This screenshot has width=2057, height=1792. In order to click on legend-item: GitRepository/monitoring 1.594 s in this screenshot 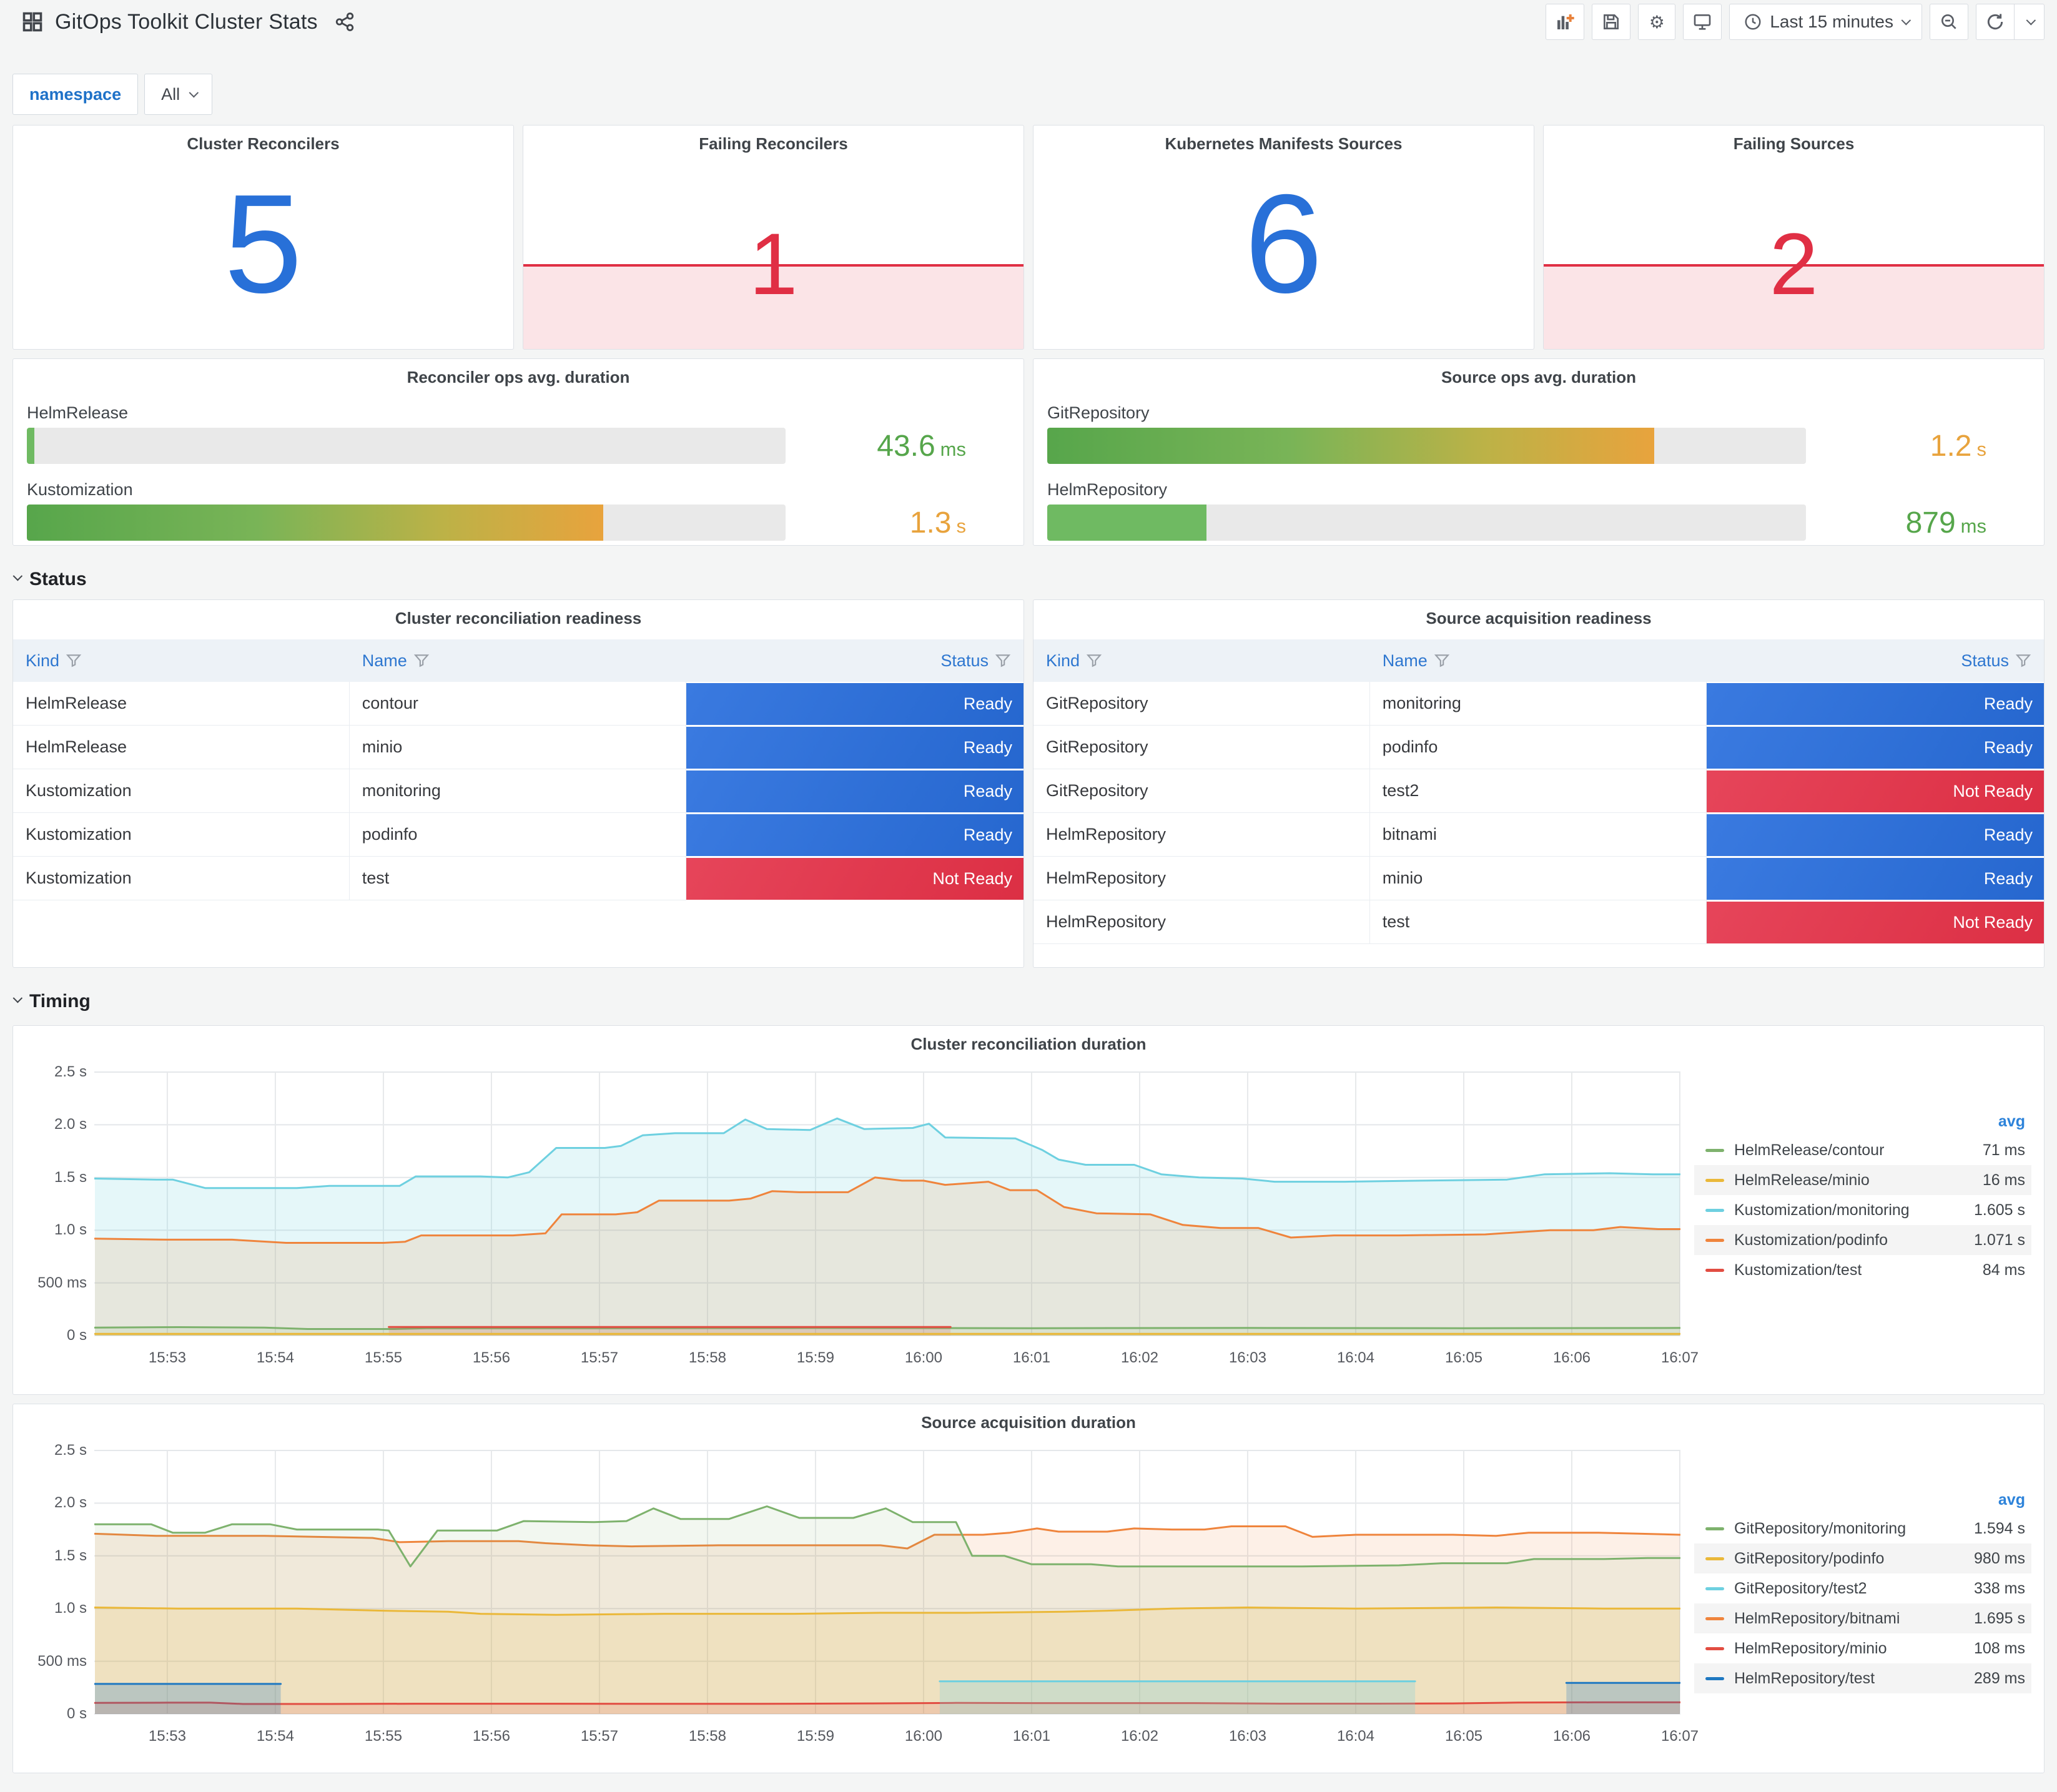, I will do `click(1862, 1528)`.